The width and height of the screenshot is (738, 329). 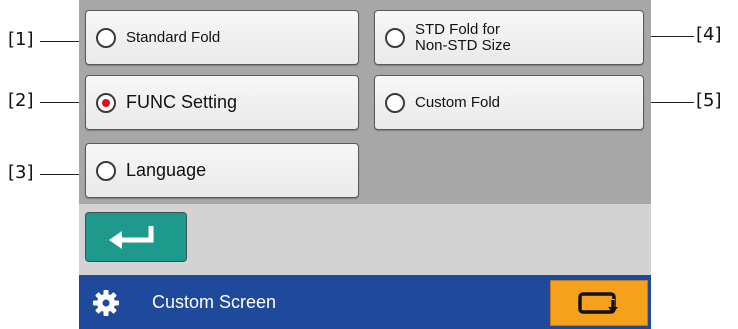 I want to click on standard-fold-label: Standard Fold, so click(x=173, y=37).